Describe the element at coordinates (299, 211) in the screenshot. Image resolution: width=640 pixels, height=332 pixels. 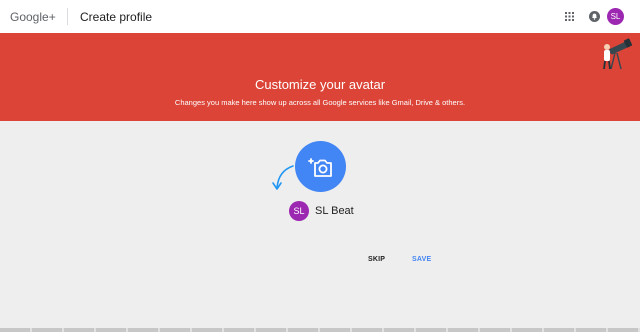
I see `avatar: SL` at that location.